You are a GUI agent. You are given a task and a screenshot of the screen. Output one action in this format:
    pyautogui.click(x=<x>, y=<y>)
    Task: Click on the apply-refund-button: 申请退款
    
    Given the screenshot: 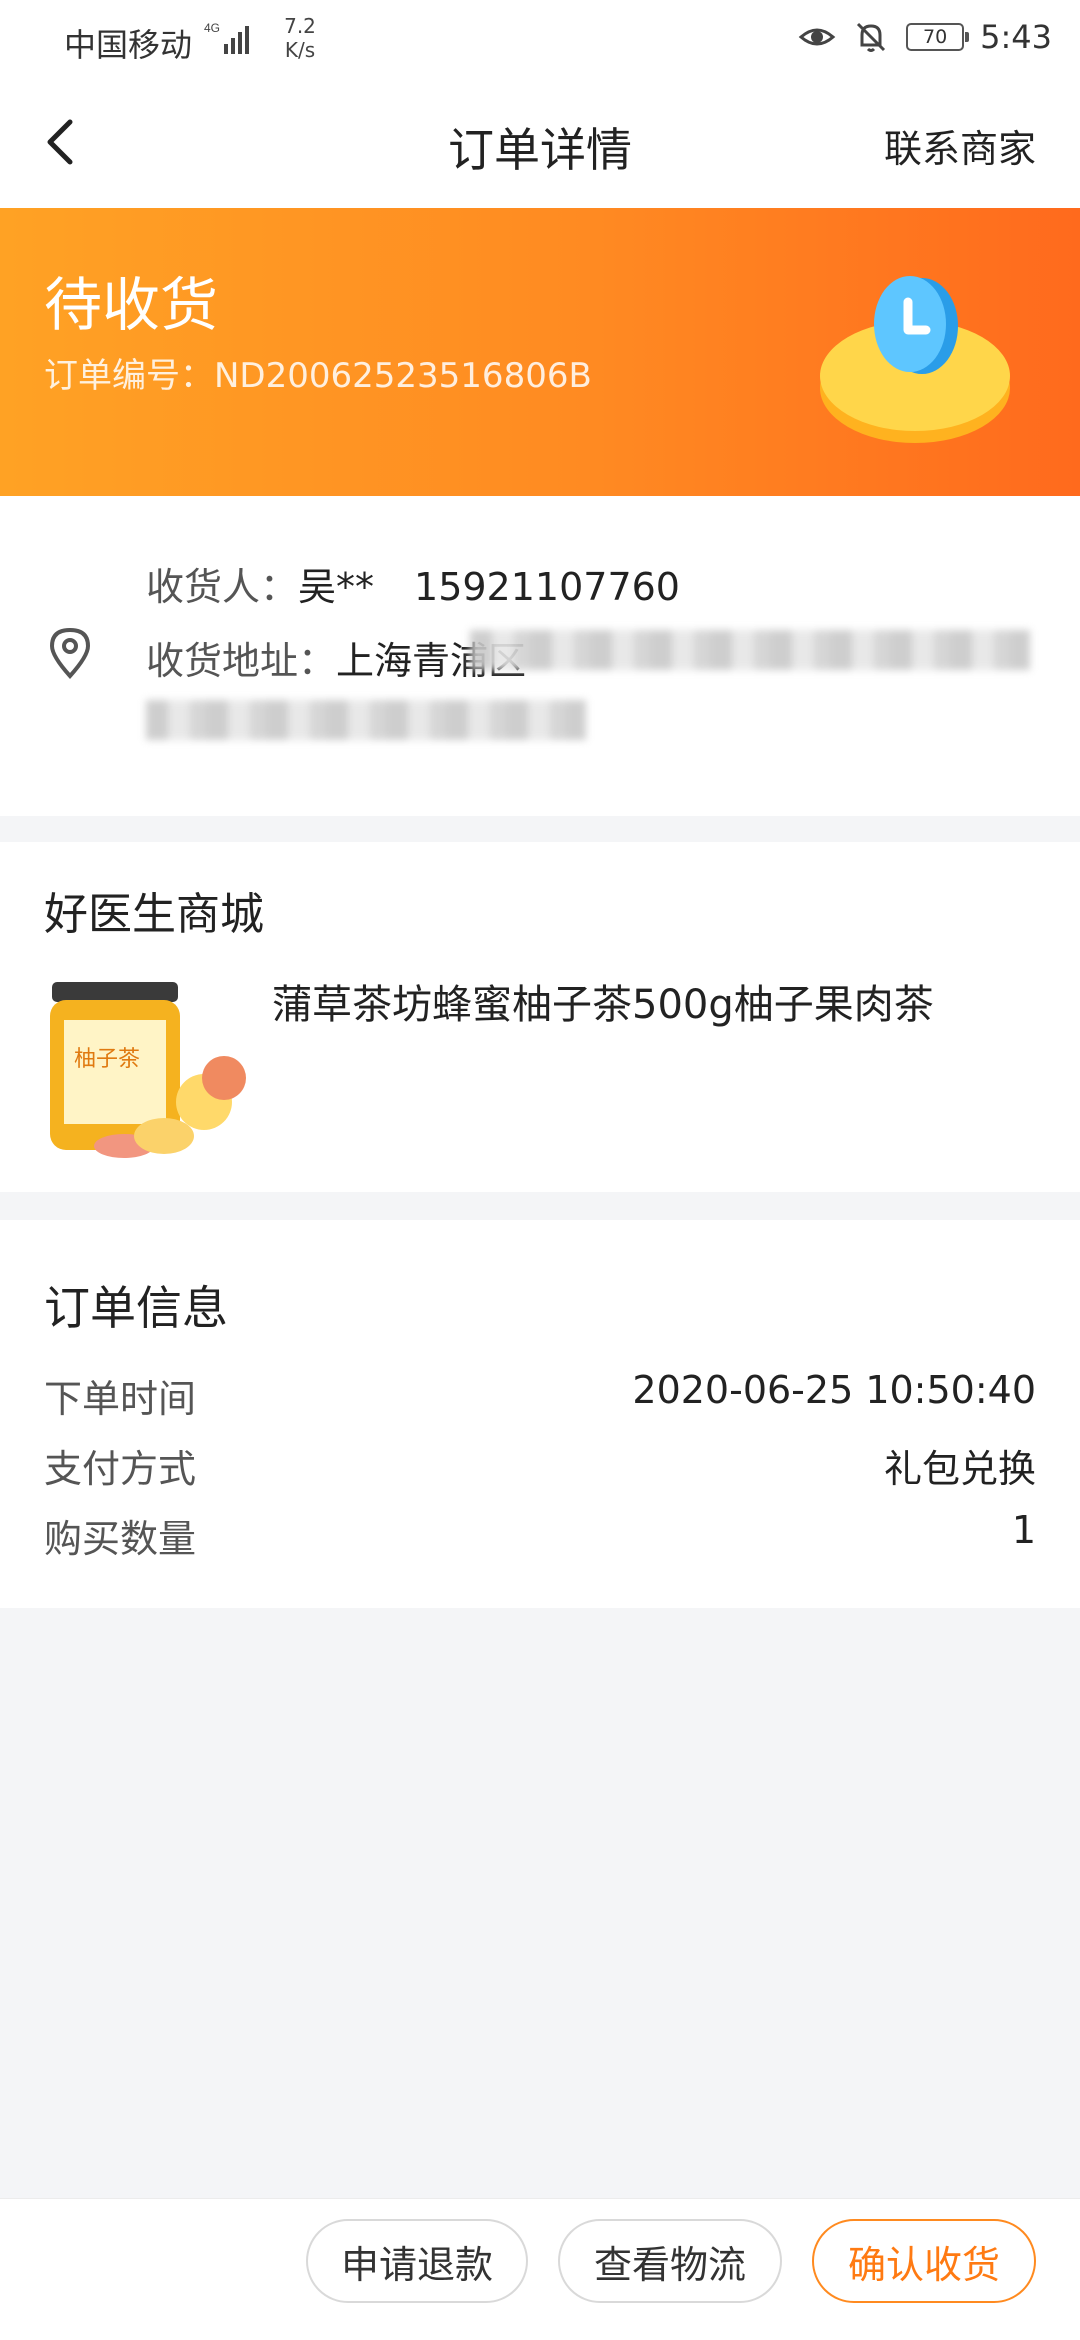 What is the action you would take?
    pyautogui.click(x=417, y=2261)
    